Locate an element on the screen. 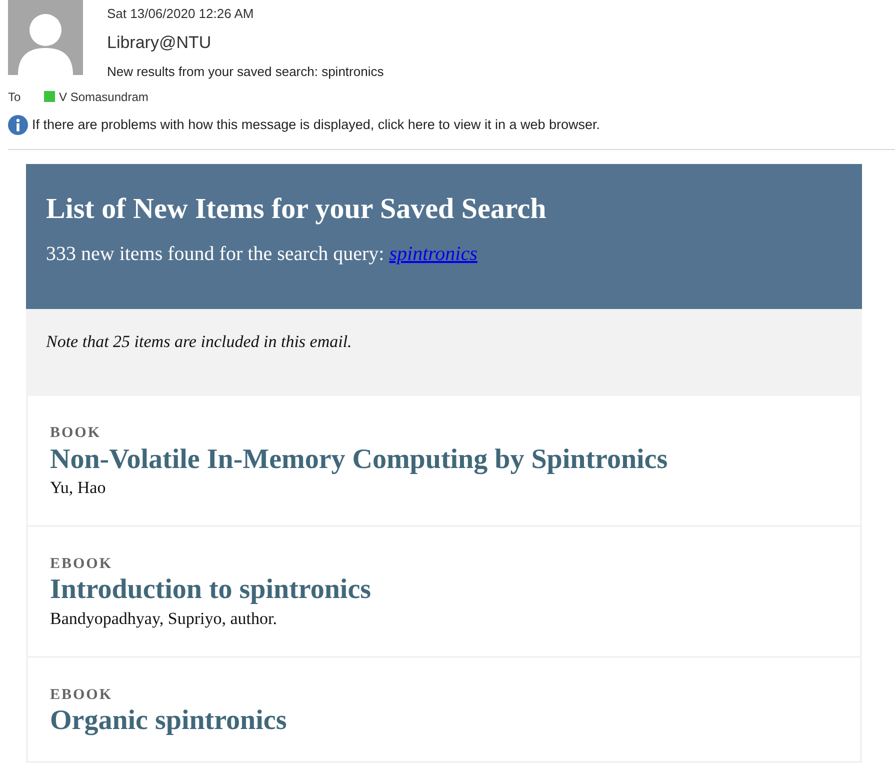 The width and height of the screenshot is (895, 781). banner-title: List of New Items for your Saved Search is located at coordinates (297, 209).